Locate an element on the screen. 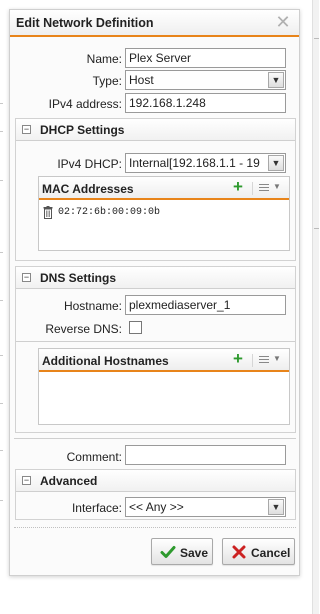  advanced-header: − Advanced is located at coordinates (155, 481).